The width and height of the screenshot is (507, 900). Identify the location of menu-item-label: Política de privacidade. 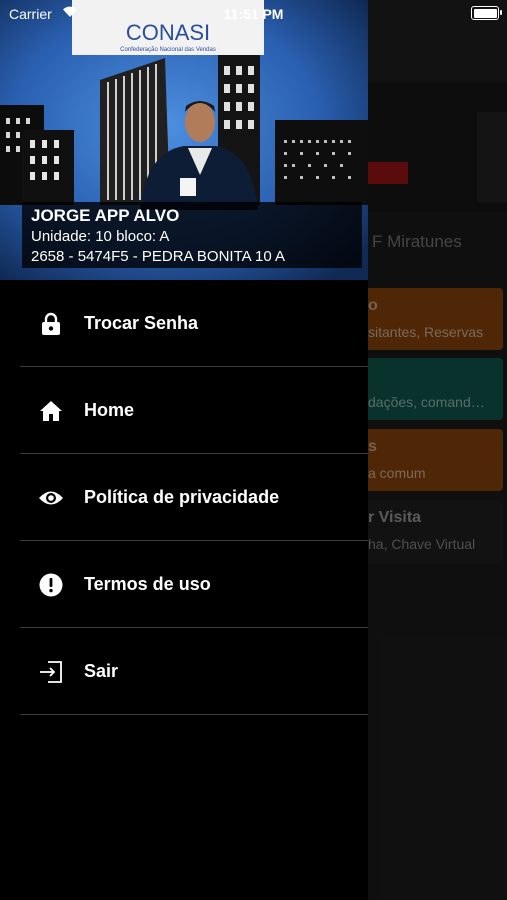
(182, 497).